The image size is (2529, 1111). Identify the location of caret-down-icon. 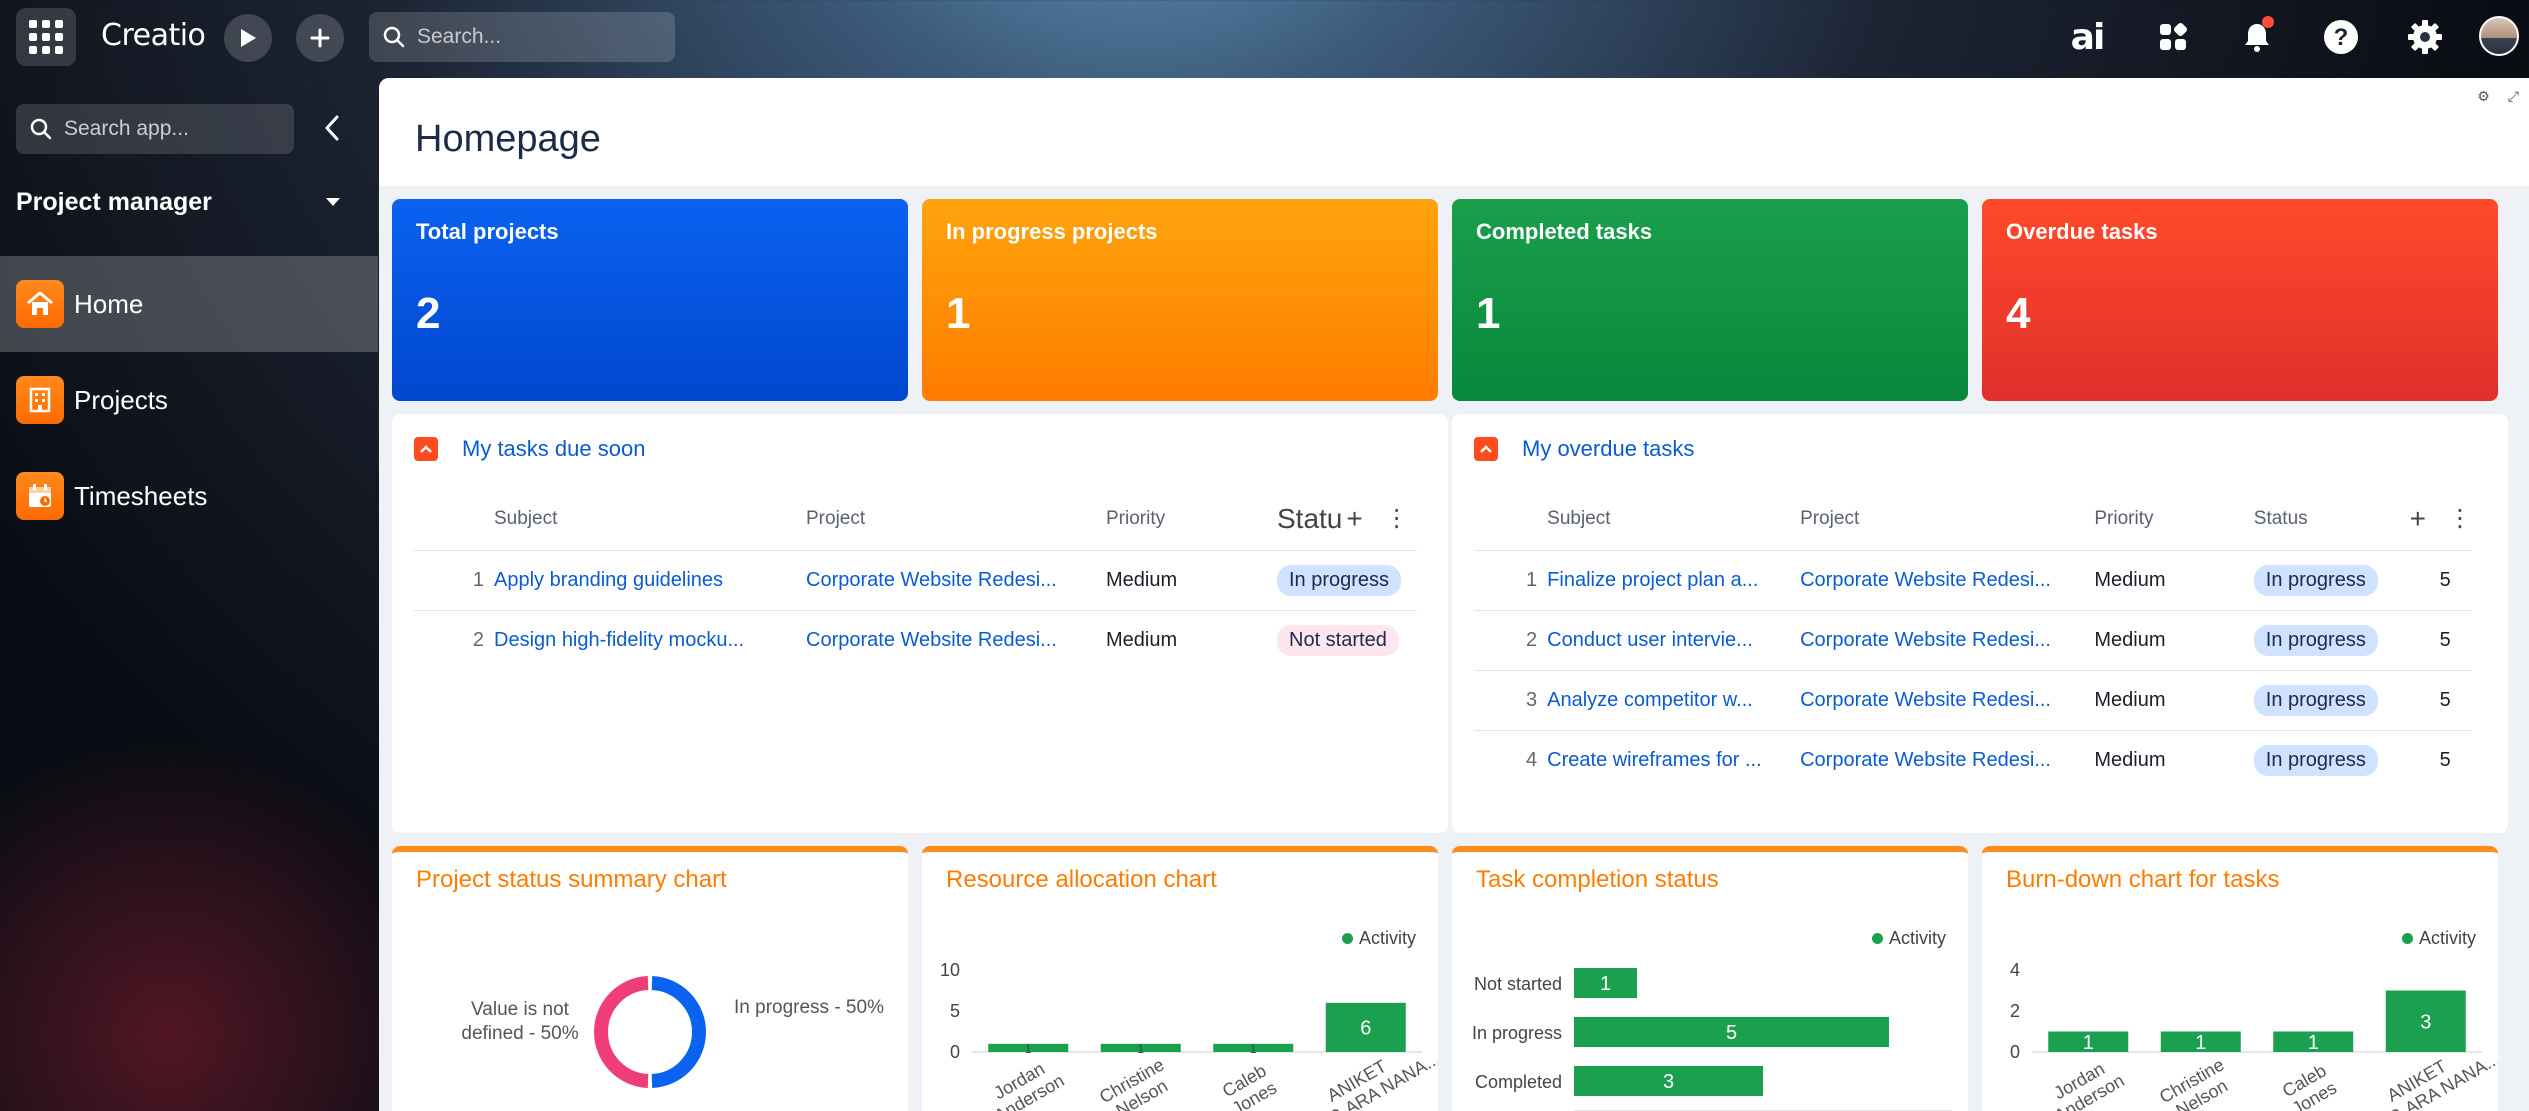
(333, 202).